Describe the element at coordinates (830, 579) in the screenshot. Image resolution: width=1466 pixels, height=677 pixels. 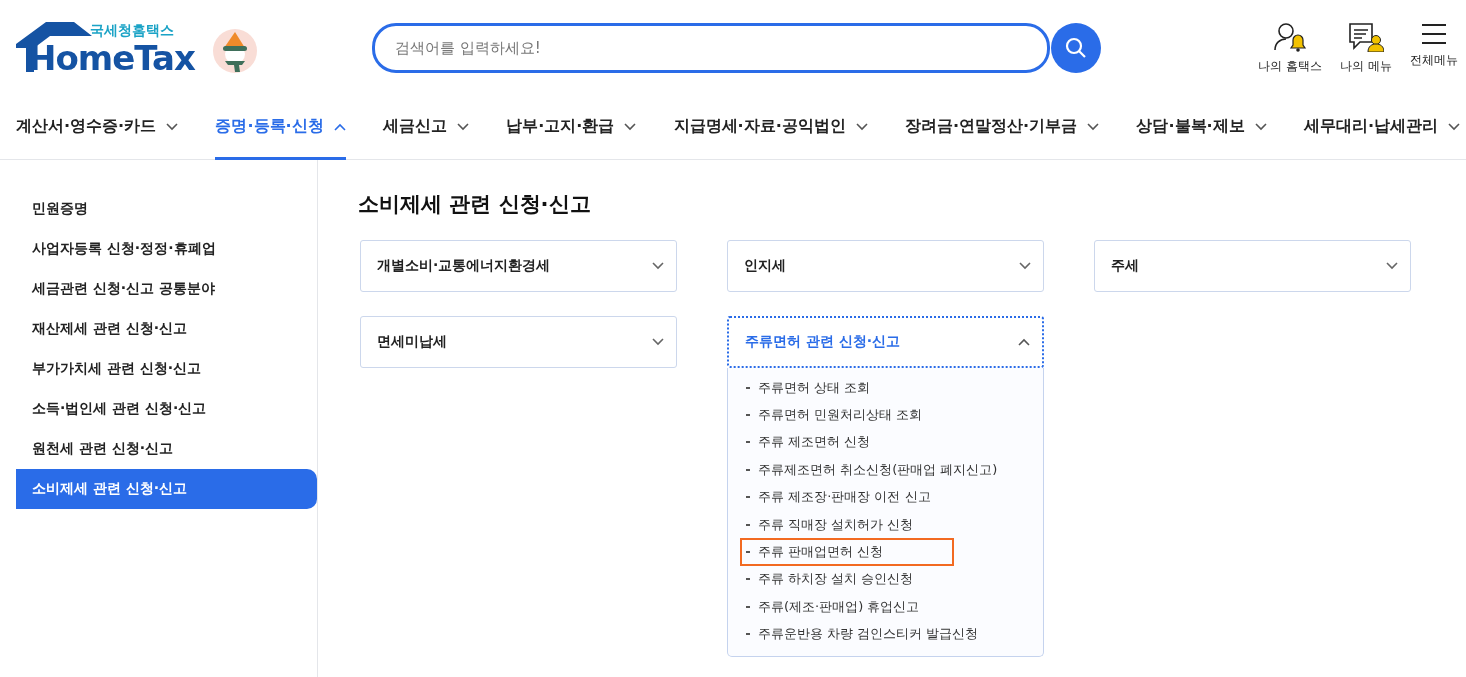
I see `menu-item: 주류 하치장 설치 승인신청` at that location.